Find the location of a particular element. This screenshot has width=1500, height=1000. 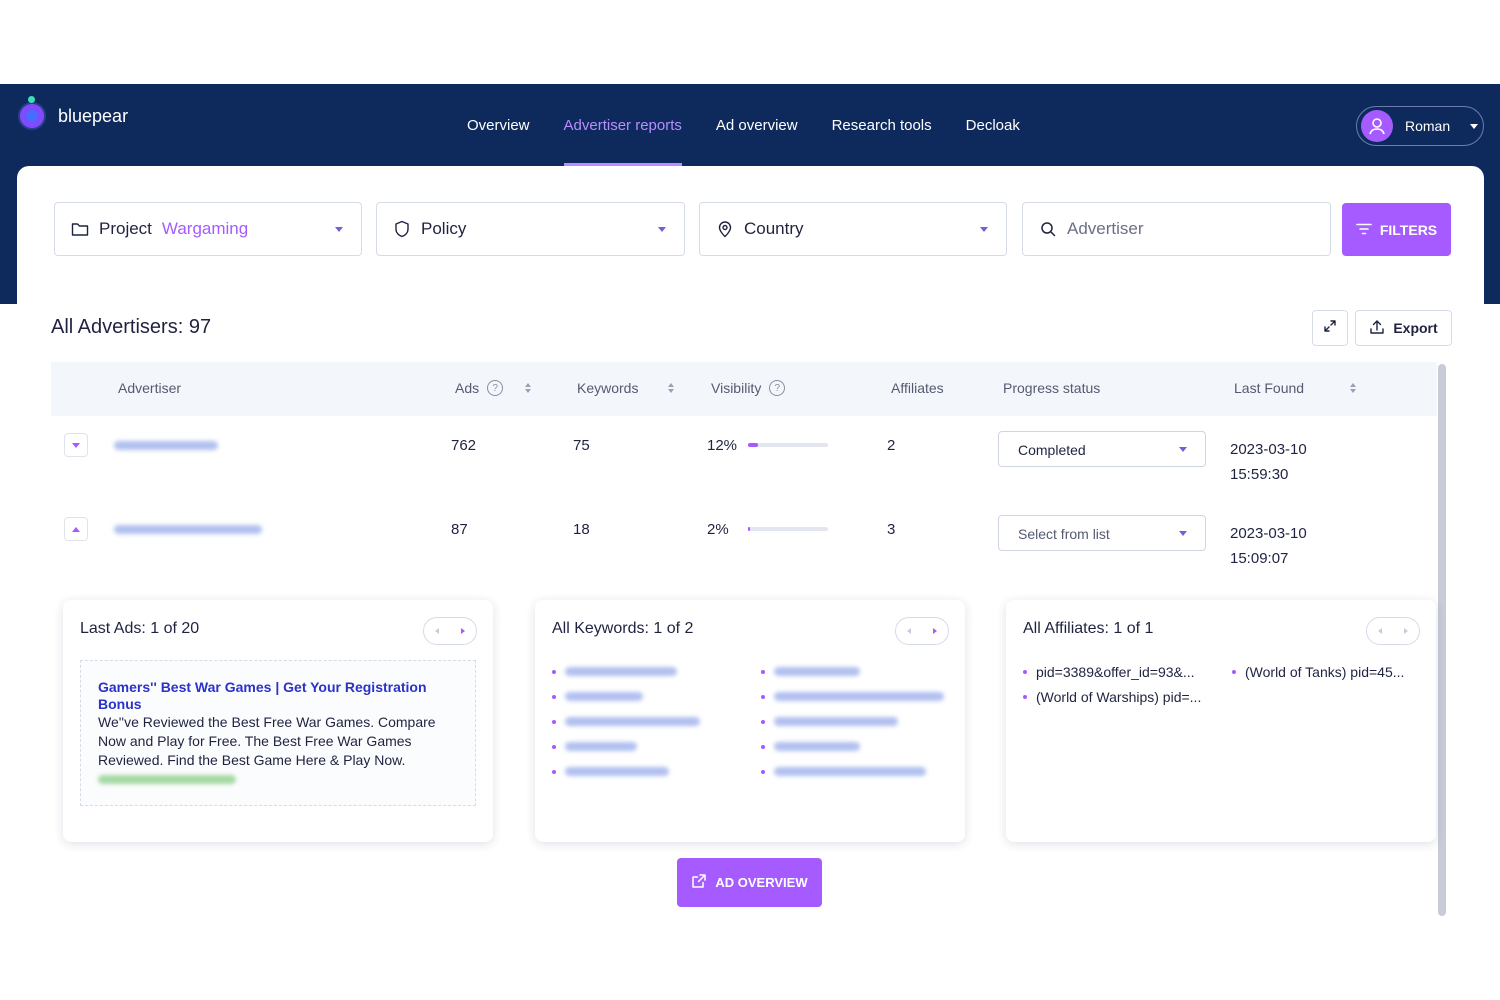

column-header-label: Keywords is located at coordinates (608, 388).